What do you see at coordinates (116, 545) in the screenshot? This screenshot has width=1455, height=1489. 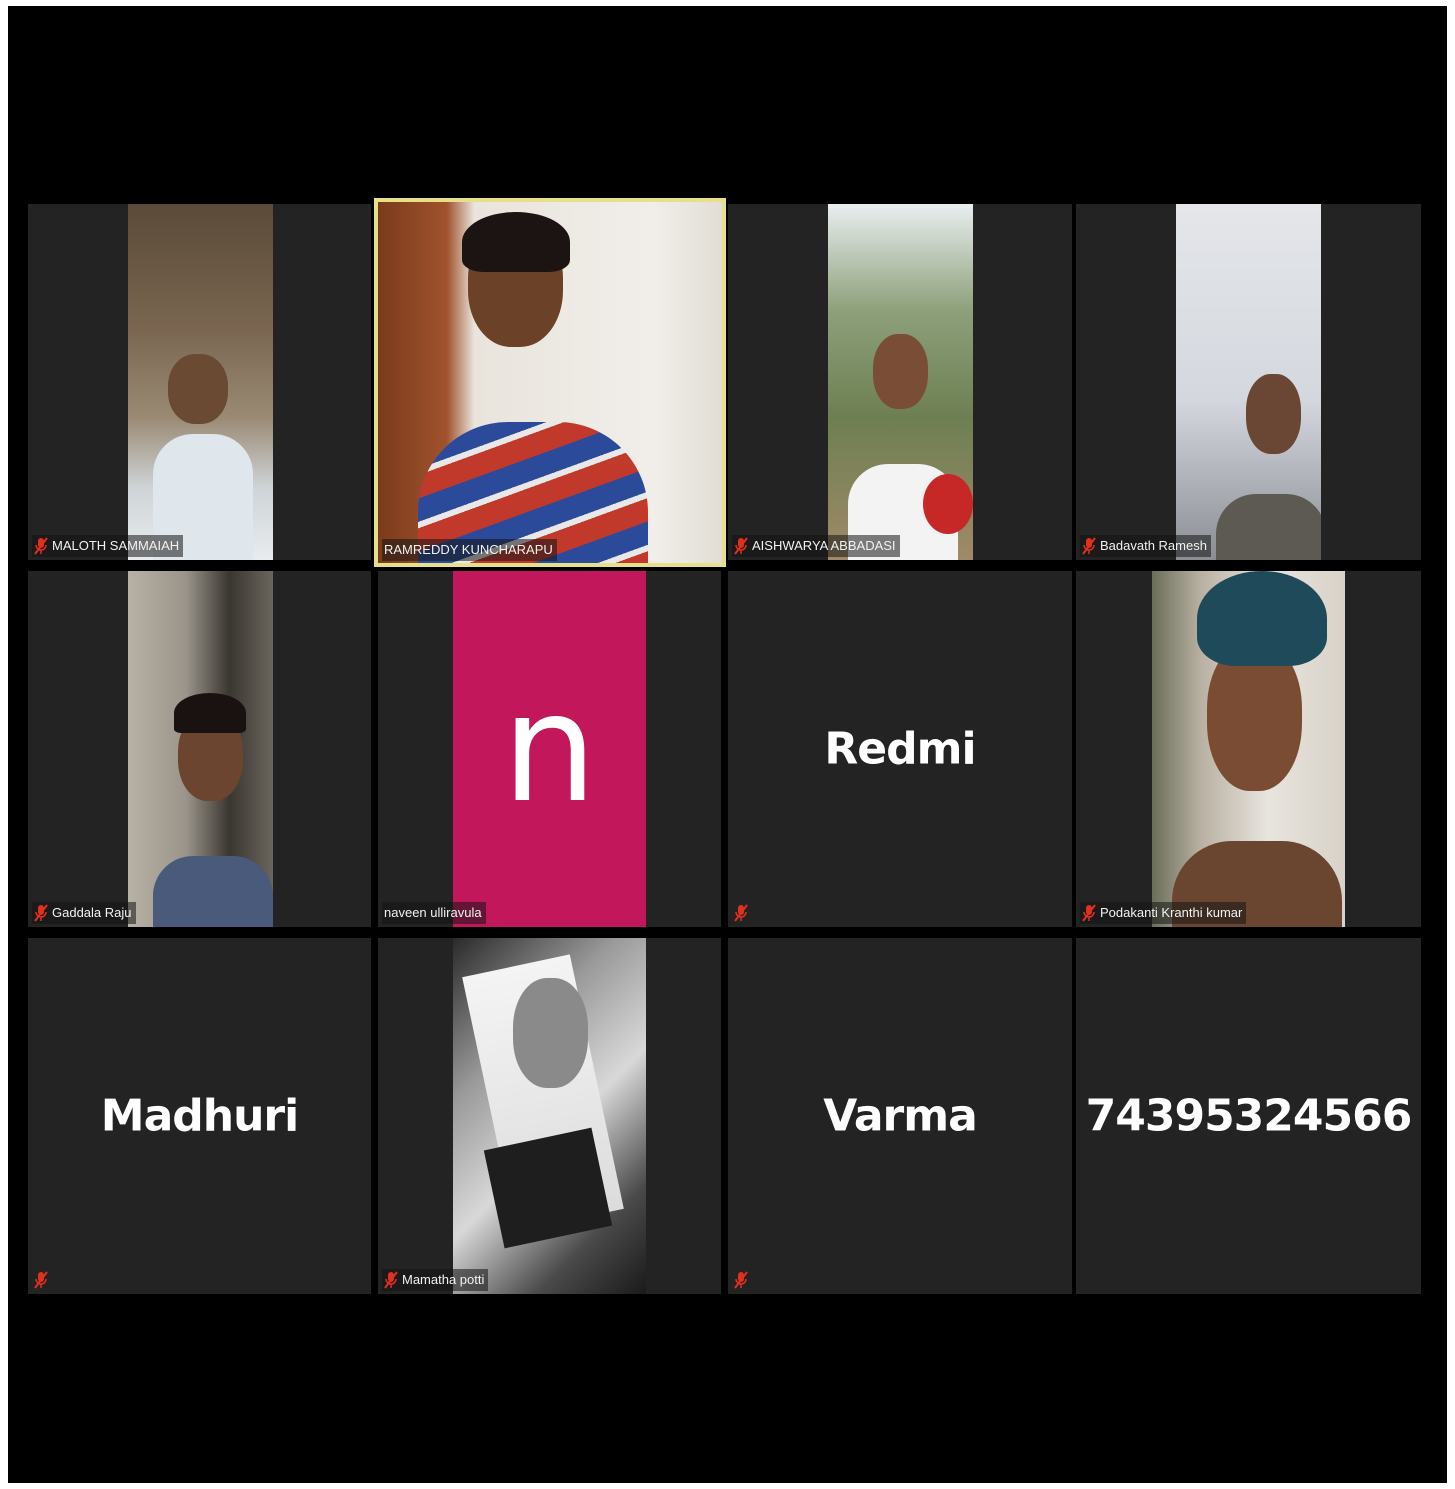 I see `participant-name: MALOTH SAMMAIAH` at bounding box center [116, 545].